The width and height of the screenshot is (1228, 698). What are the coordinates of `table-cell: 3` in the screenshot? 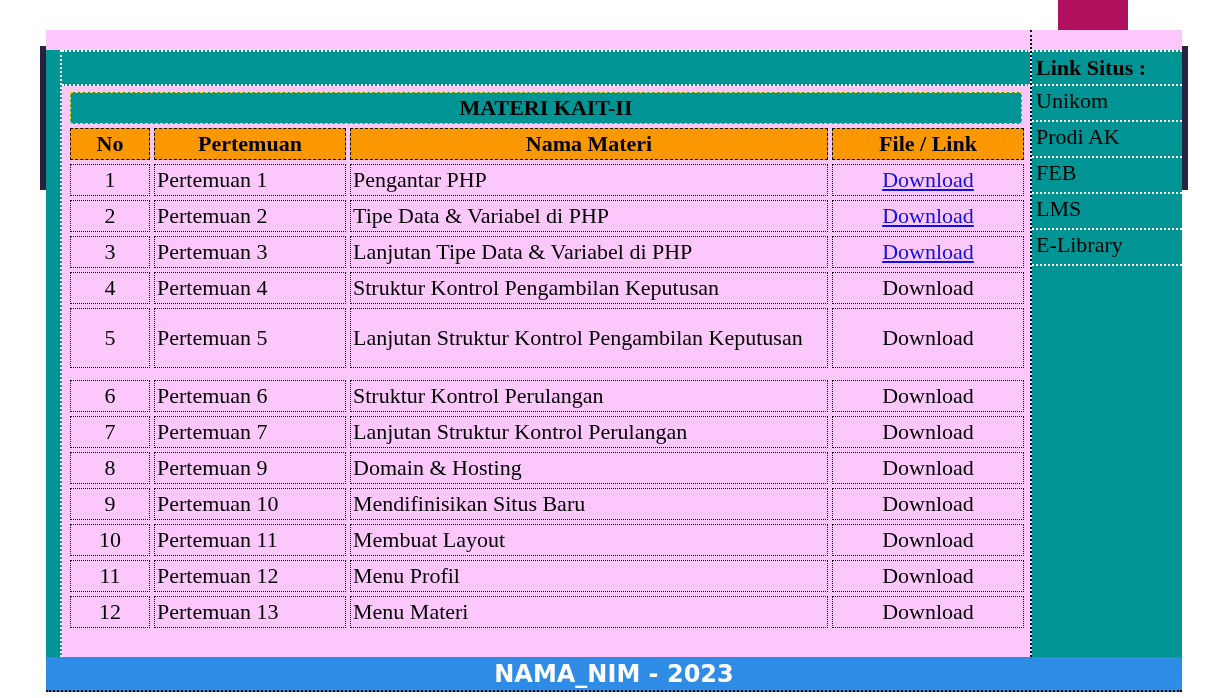 It's located at (110, 252).